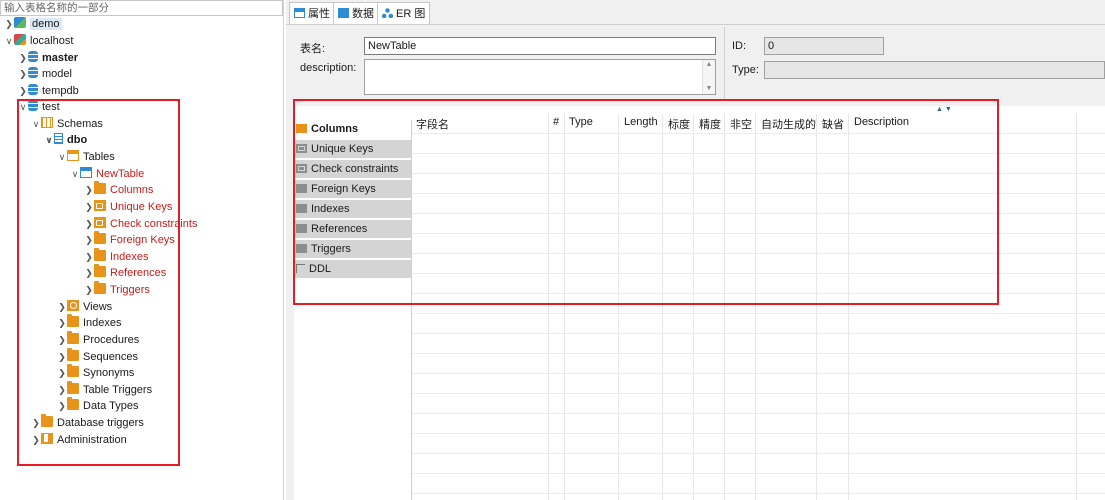  Describe the element at coordinates (48, 91) in the screenshot. I see `tree-item-tempdb: ❯ tempdb` at that location.